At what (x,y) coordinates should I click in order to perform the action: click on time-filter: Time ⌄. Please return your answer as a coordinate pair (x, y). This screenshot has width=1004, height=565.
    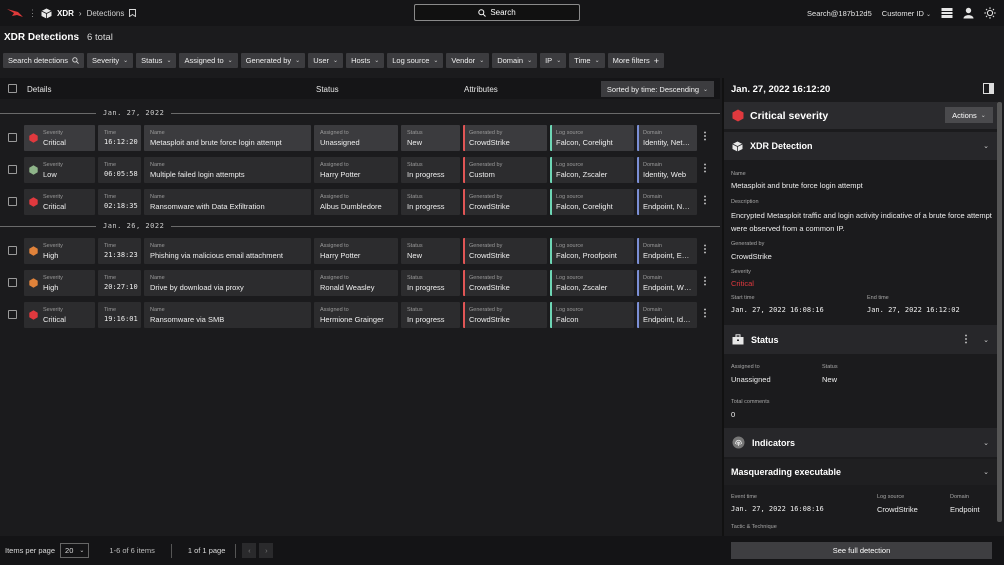
    Looking at the image, I should click on (587, 60).